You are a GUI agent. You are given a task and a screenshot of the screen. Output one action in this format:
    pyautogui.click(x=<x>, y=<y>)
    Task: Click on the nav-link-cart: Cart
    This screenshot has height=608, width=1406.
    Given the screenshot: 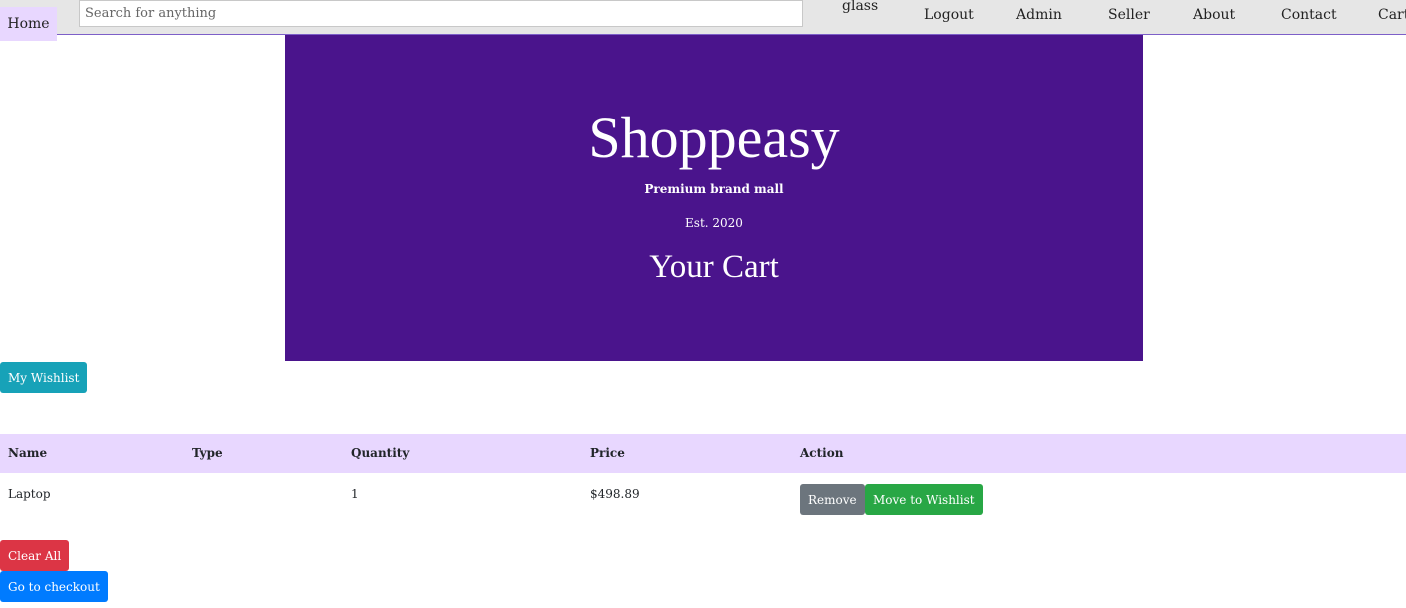 What is the action you would take?
    pyautogui.click(x=1392, y=15)
    